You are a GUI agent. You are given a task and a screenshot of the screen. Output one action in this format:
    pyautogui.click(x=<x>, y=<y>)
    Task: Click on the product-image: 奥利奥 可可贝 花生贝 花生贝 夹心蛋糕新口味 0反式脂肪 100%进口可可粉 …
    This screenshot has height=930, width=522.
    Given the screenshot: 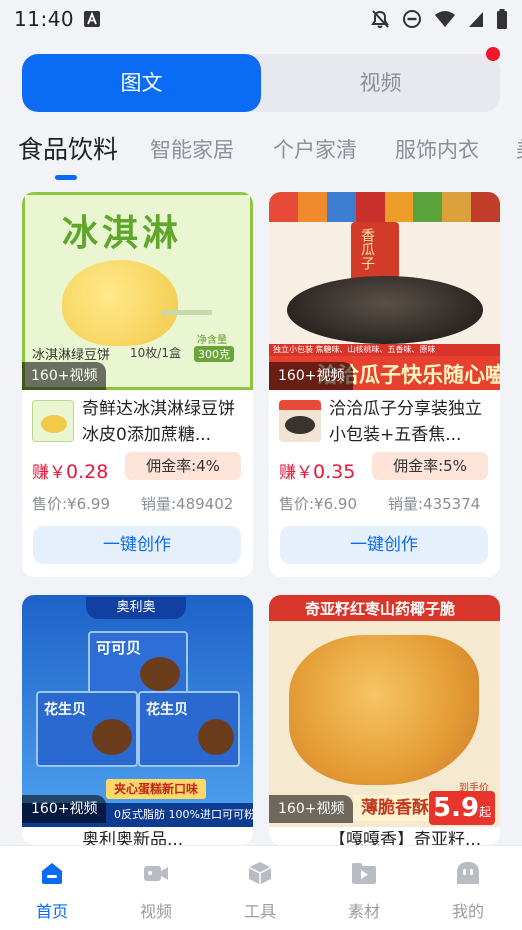 What is the action you would take?
    pyautogui.click(x=137, y=711)
    